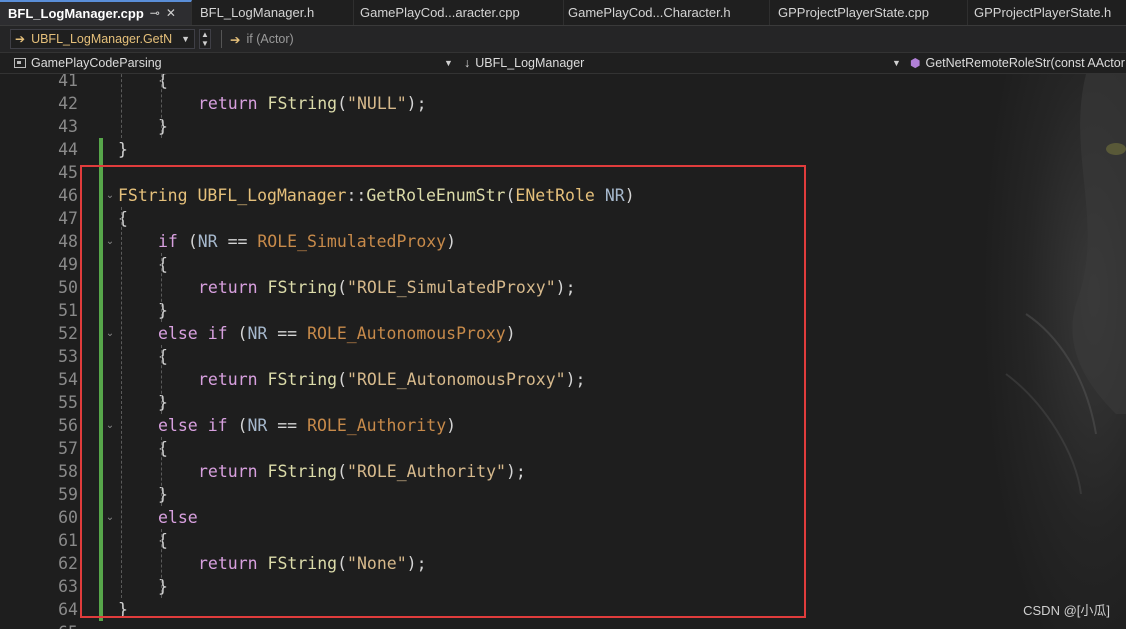  Describe the element at coordinates (68, 264) in the screenshot. I see `line-number: 49` at that location.